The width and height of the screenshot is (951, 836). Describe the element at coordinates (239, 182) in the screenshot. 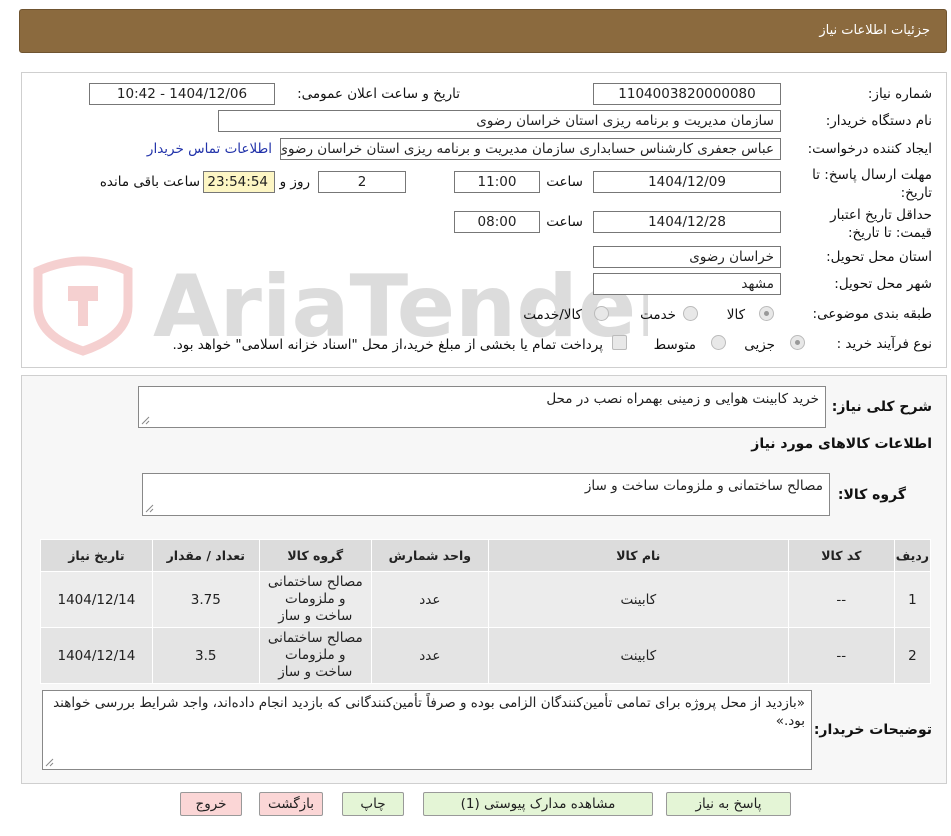

I see `remaining-time-field: 23:54:54` at that location.